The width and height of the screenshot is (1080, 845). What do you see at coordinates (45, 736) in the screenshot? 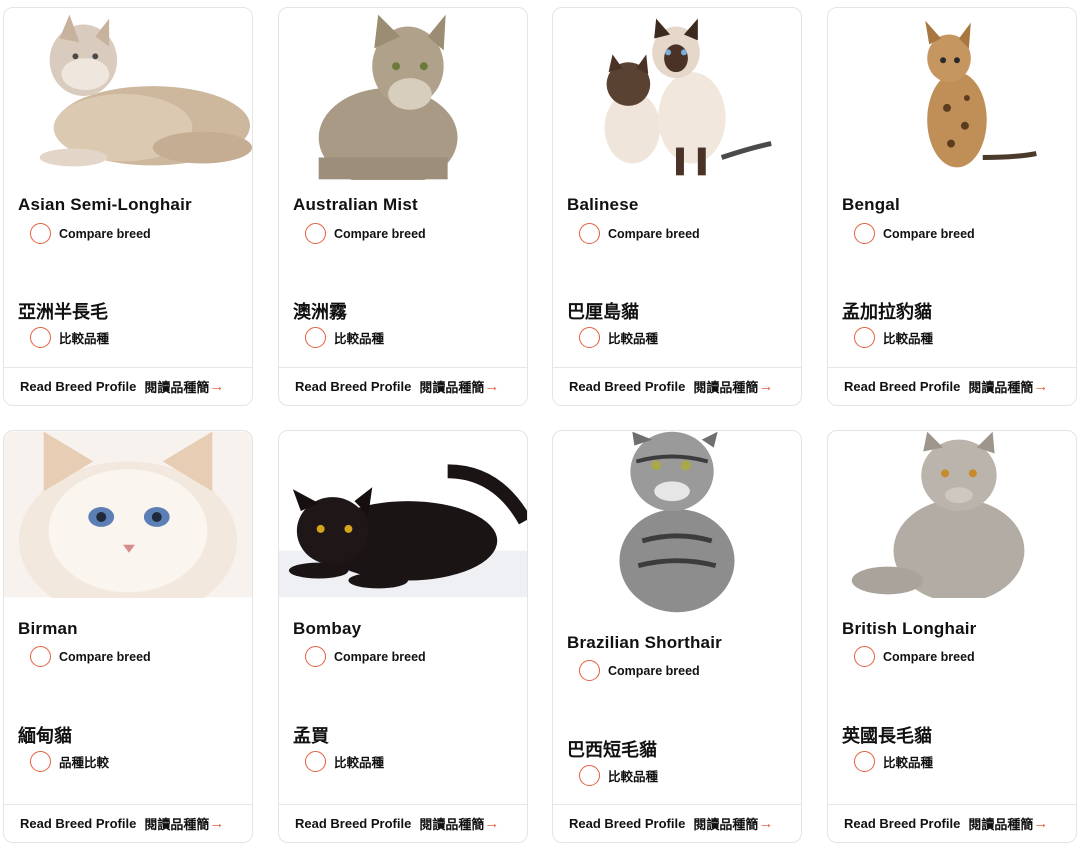
I see `breed-name-zh: 緬甸貓` at bounding box center [45, 736].